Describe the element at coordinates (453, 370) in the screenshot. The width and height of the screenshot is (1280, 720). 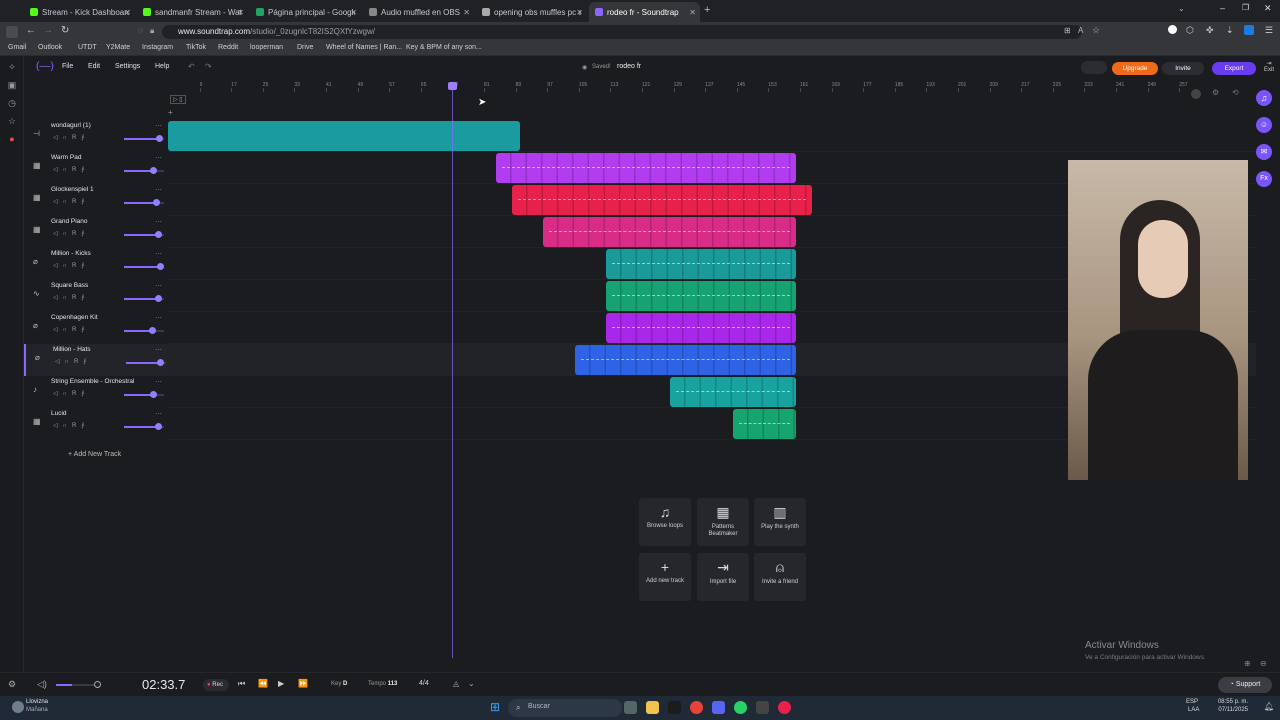
I see `playhead-line` at that location.